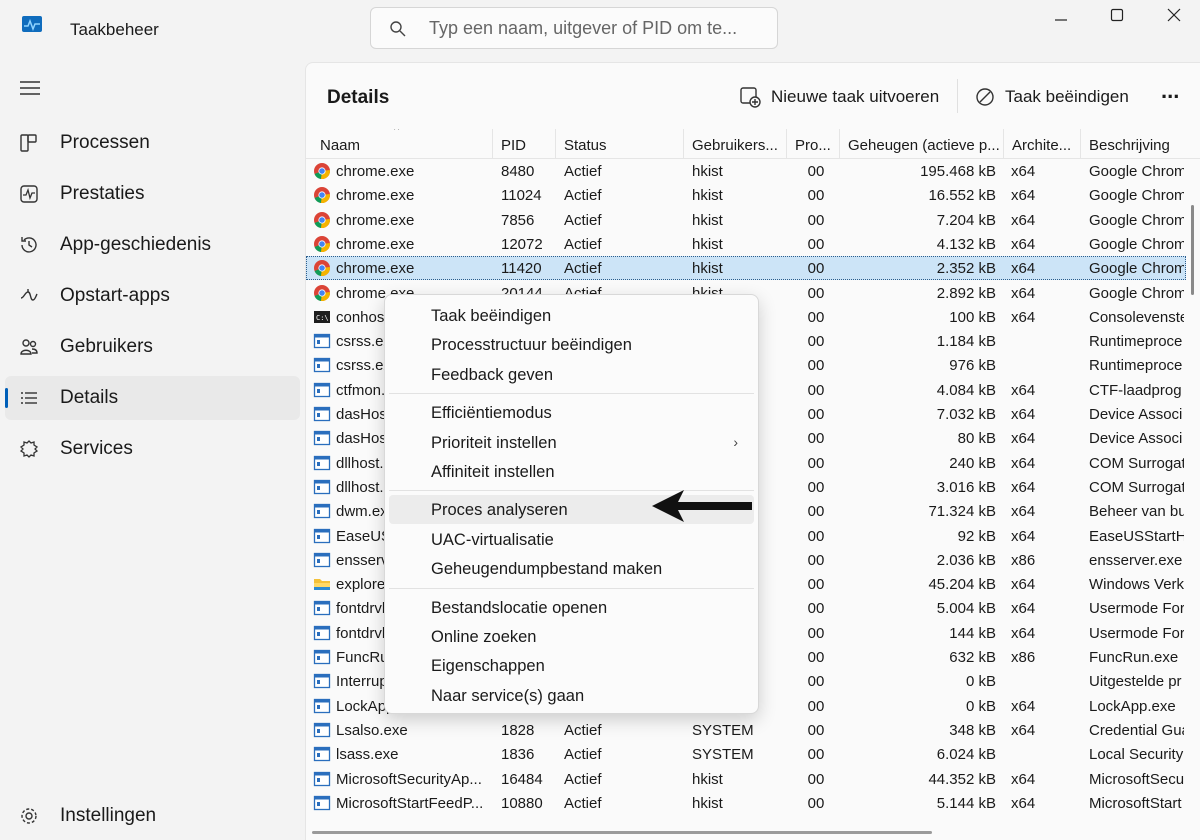 This screenshot has height=840, width=1200. Describe the element at coordinates (152, 398) in the screenshot. I see `sidebar-item-details: Details` at that location.